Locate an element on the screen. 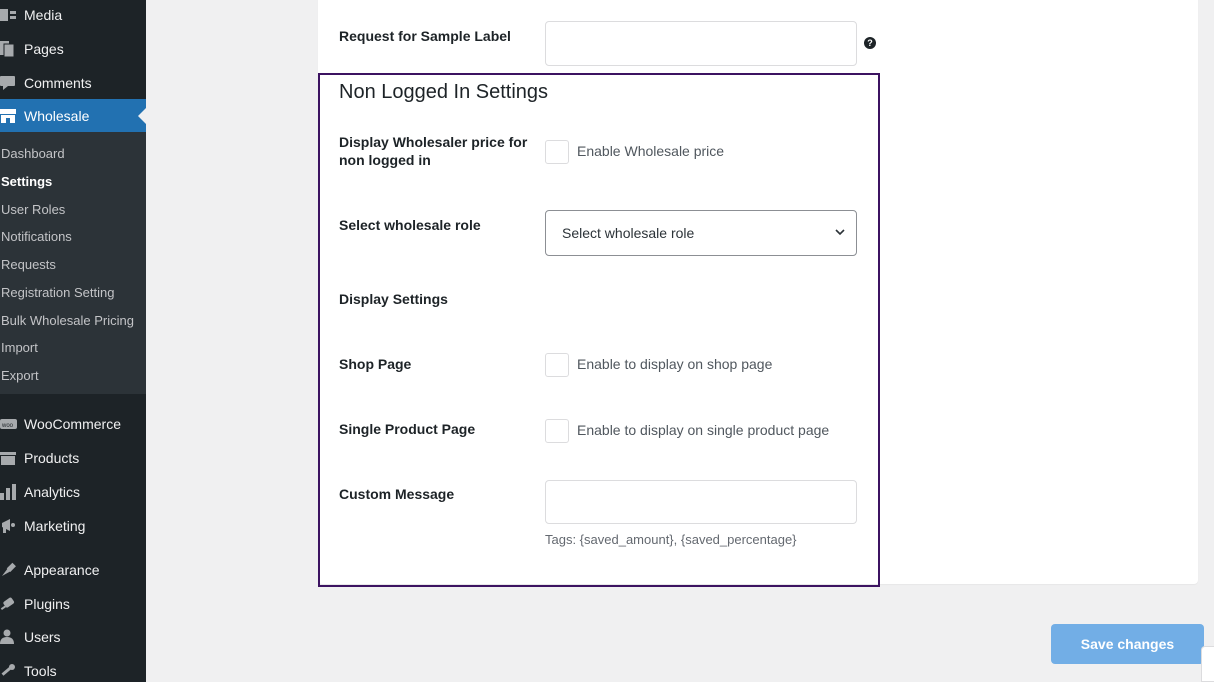 The height and width of the screenshot is (682, 1214). comments-icon is located at coordinates (12, 83).